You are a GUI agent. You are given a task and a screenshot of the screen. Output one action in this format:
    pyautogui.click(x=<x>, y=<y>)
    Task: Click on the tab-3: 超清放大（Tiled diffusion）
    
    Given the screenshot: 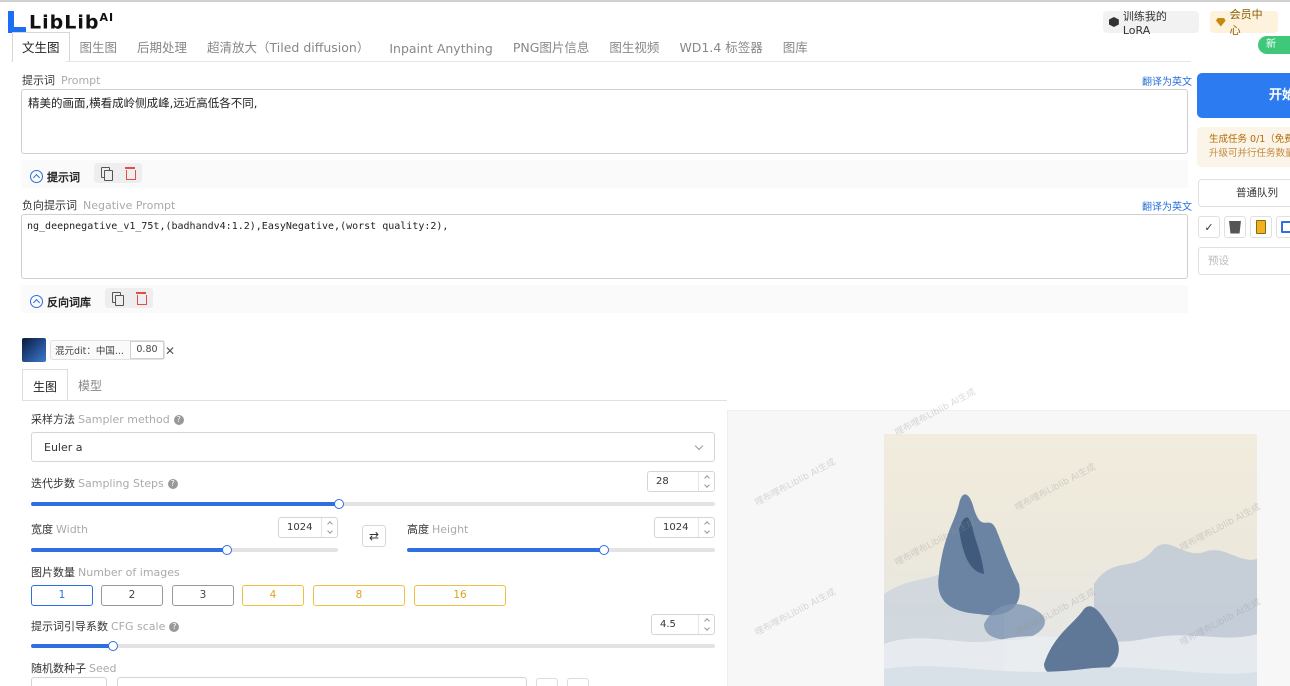 What is the action you would take?
    pyautogui.click(x=288, y=49)
    